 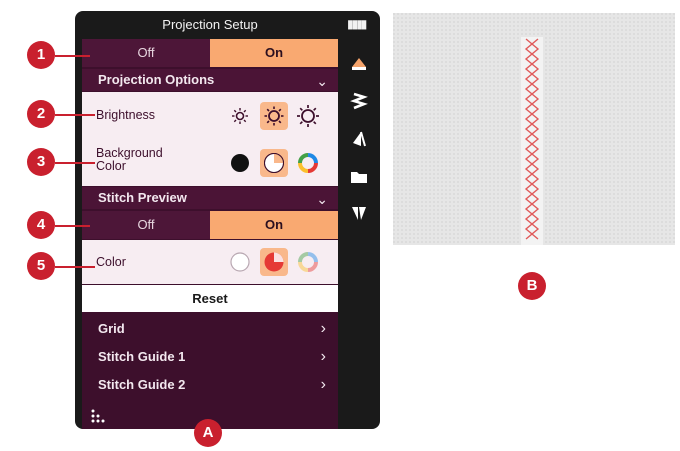 I want to click on triangle-stitch-icon, so click(x=359, y=139).